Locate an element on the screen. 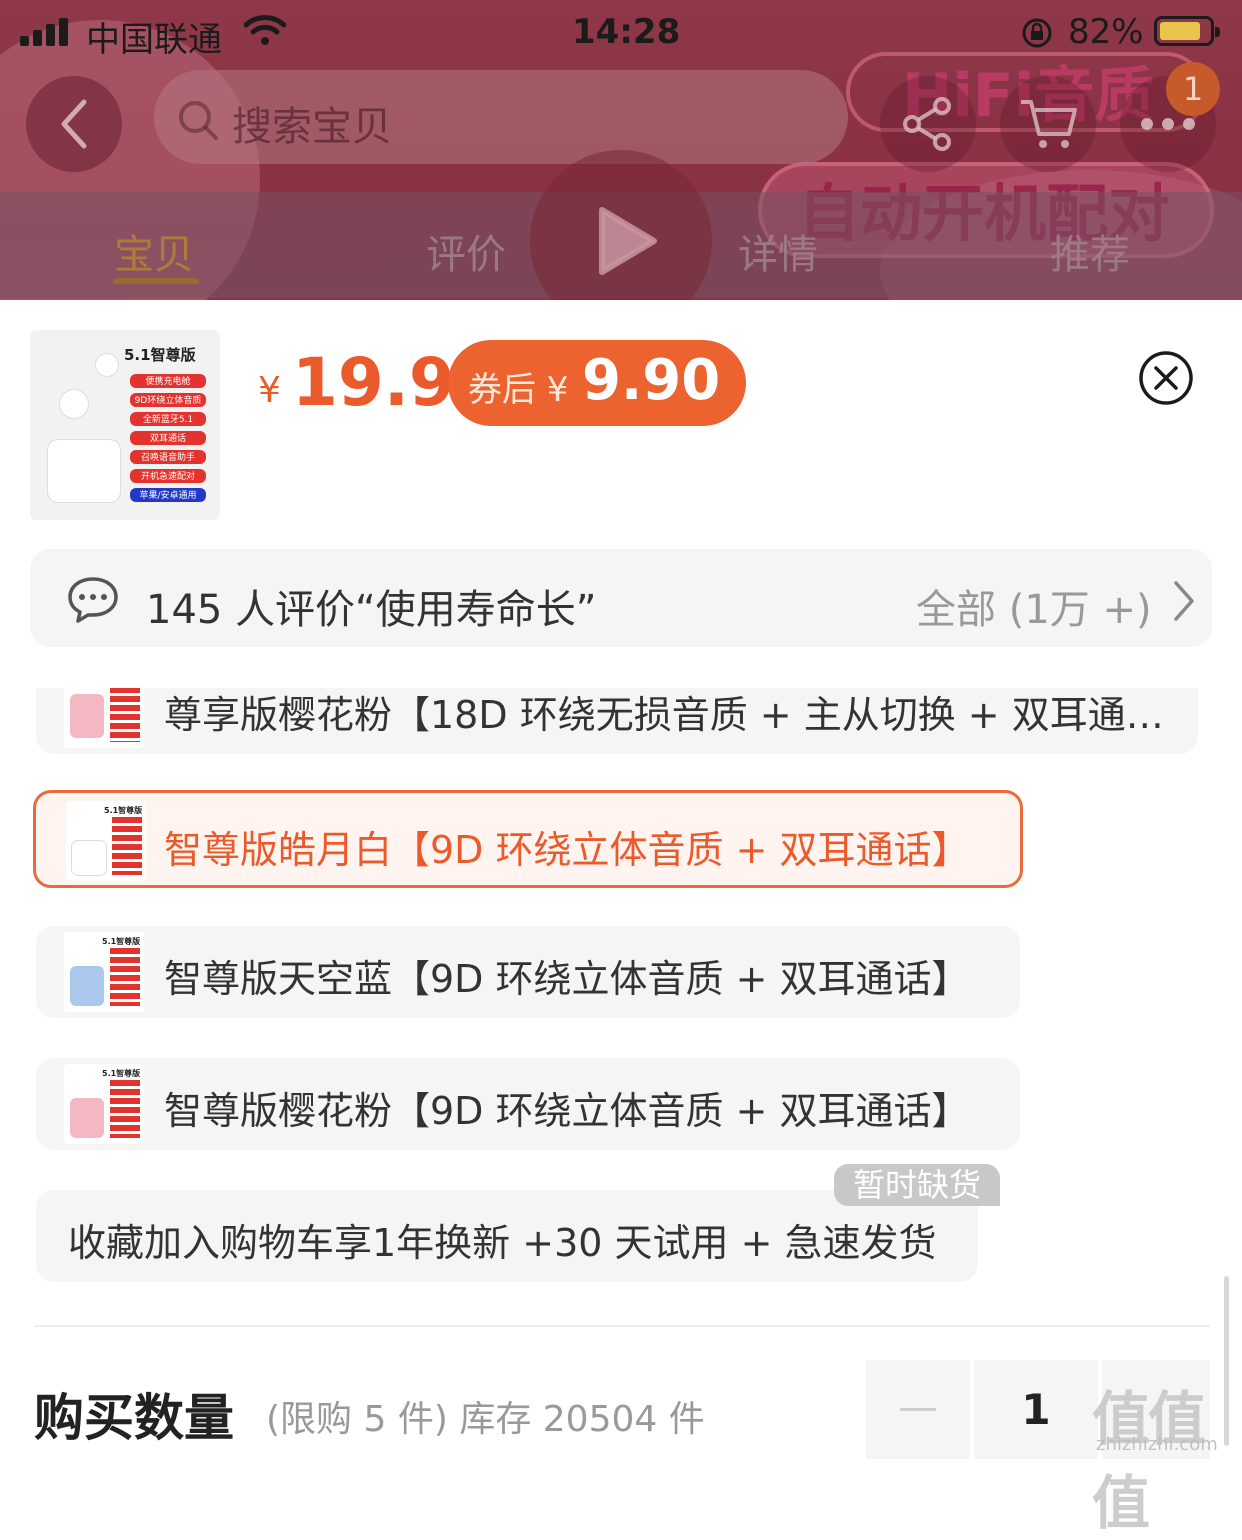 This screenshot has width=1242, height=1540. out-of-stock-badge: 暂时缺货 is located at coordinates (917, 1185).